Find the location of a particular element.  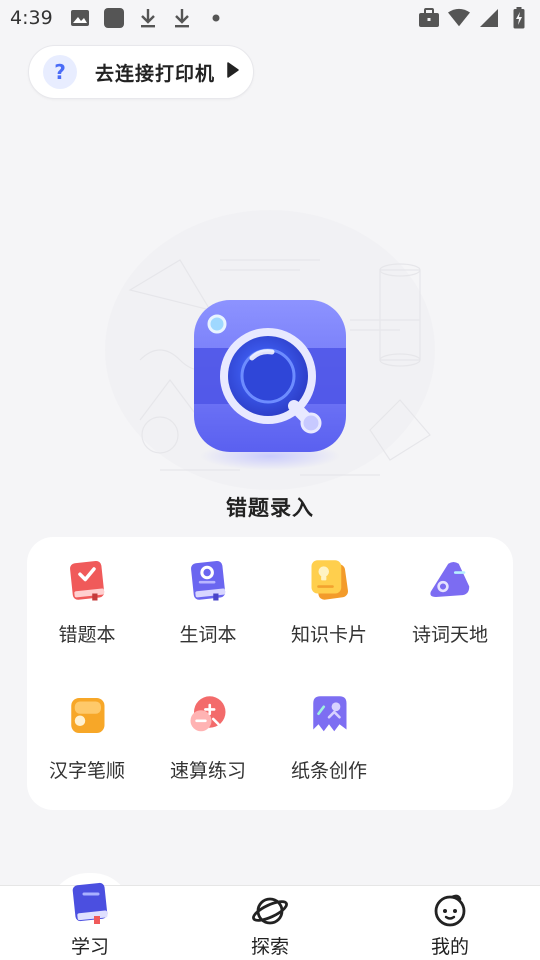

tool-poetry: 诗词天地 is located at coordinates (450, 592).